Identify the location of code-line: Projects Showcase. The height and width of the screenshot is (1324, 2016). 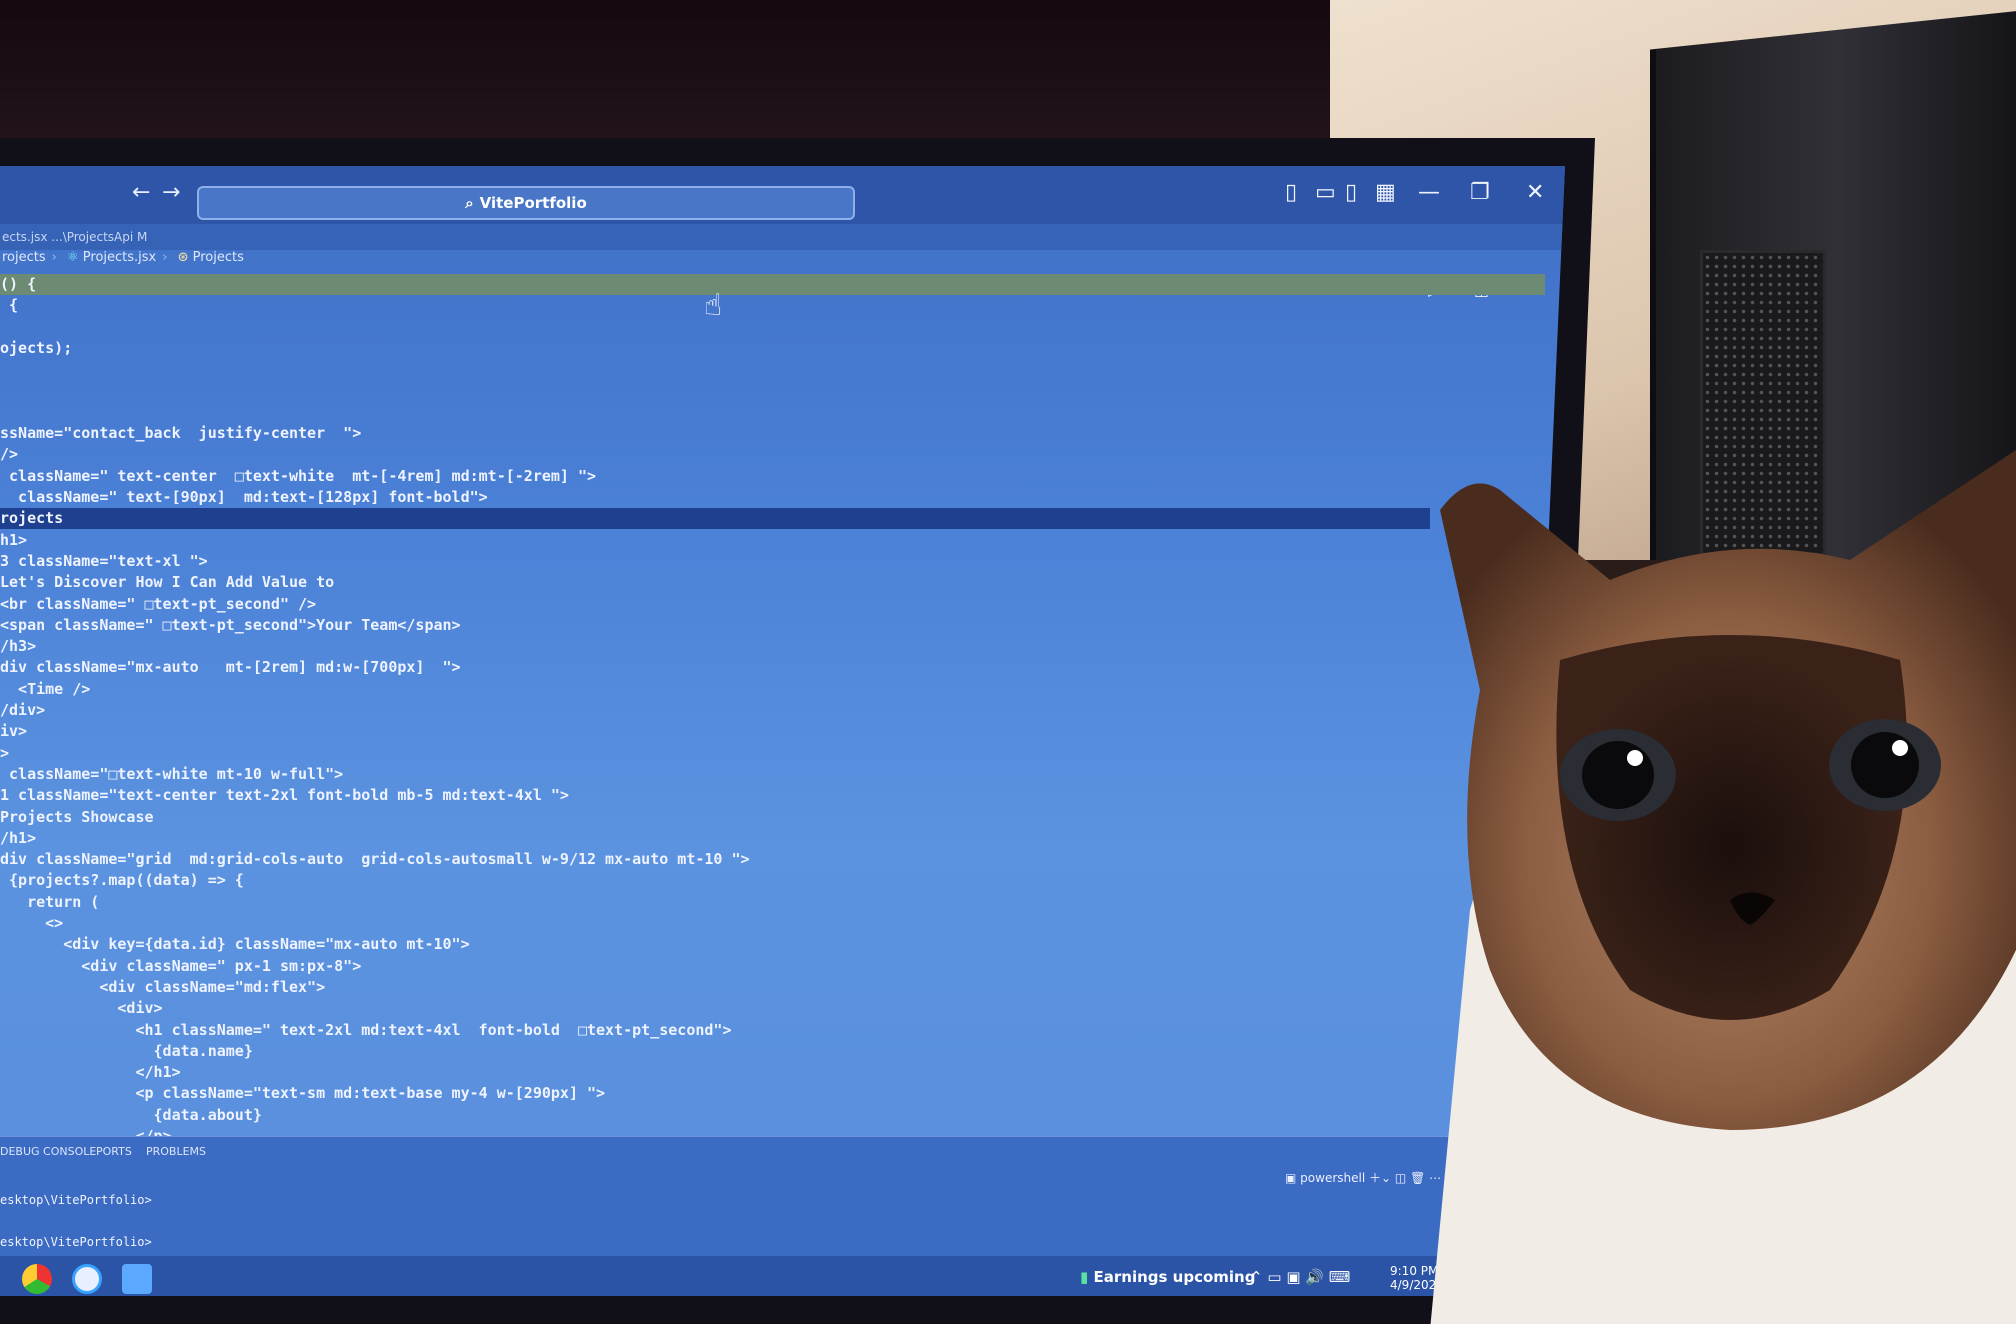
(77, 817).